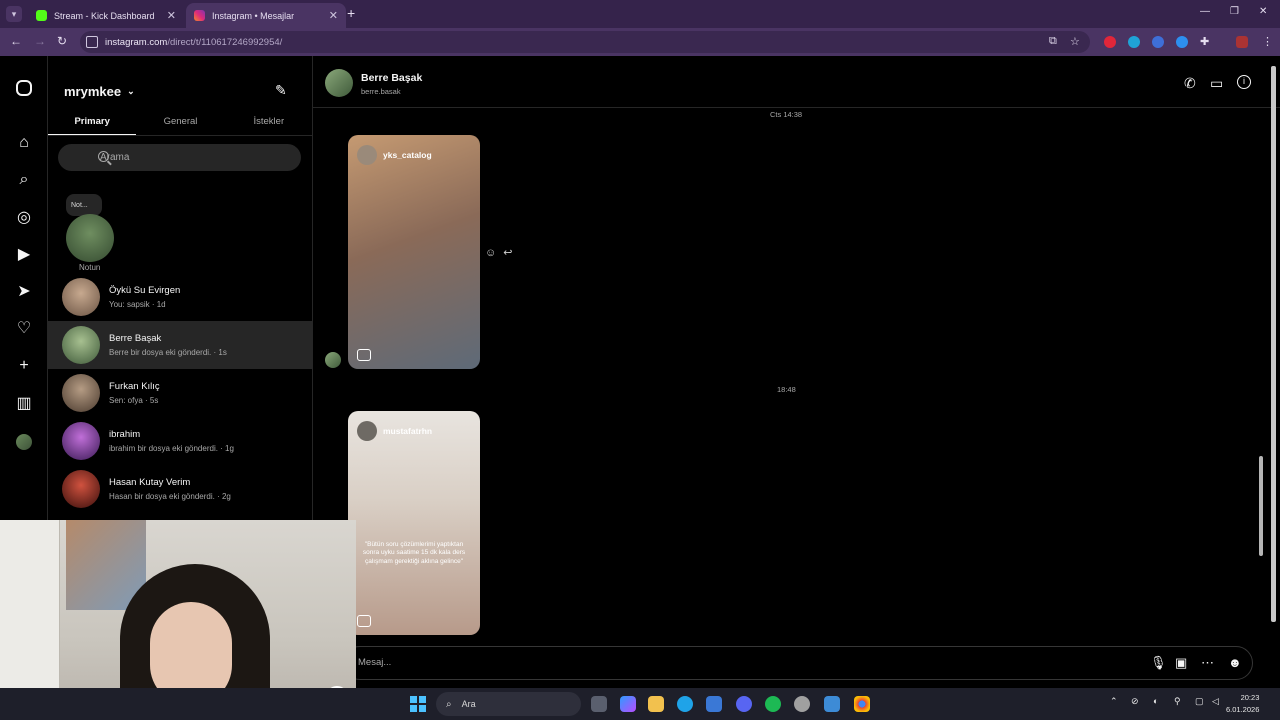  Describe the element at coordinates (1155, 701) in the screenshot. I see `tray-app-icon: ◐` at that location.